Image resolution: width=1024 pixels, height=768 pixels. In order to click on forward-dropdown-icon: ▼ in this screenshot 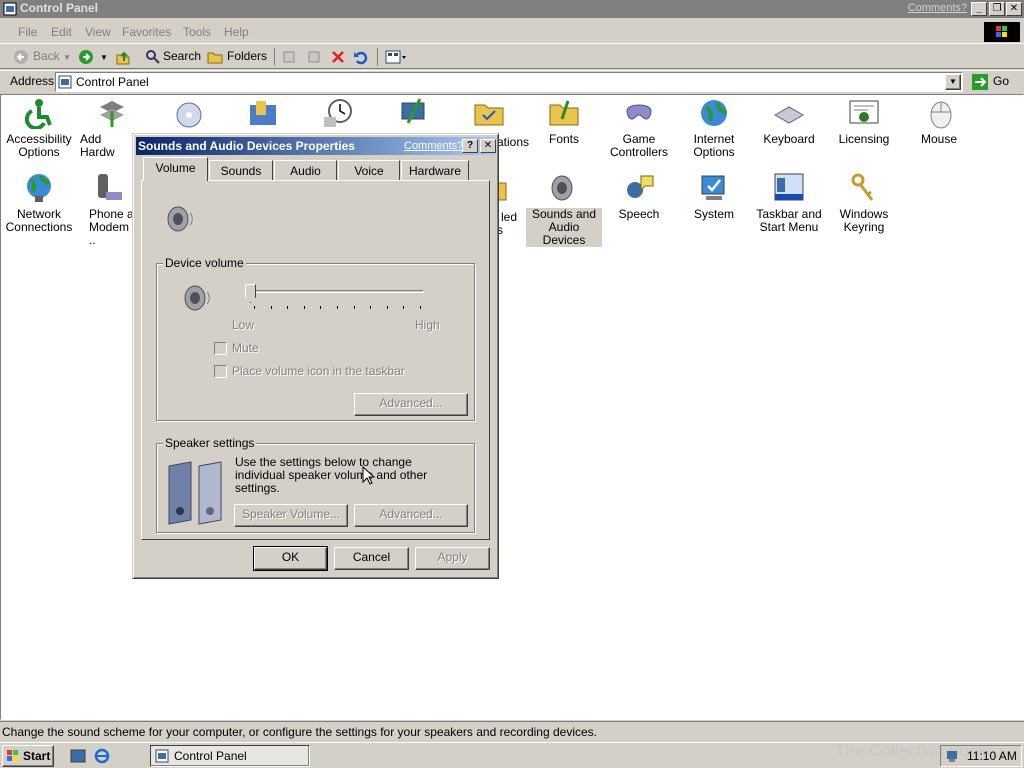, I will do `click(104, 57)`.